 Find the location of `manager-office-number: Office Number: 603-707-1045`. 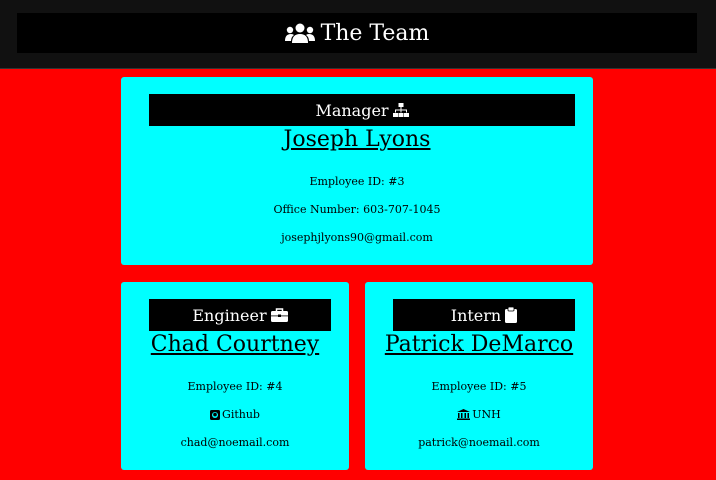

manager-office-number: Office Number: 603-707-1045 is located at coordinates (357, 209).